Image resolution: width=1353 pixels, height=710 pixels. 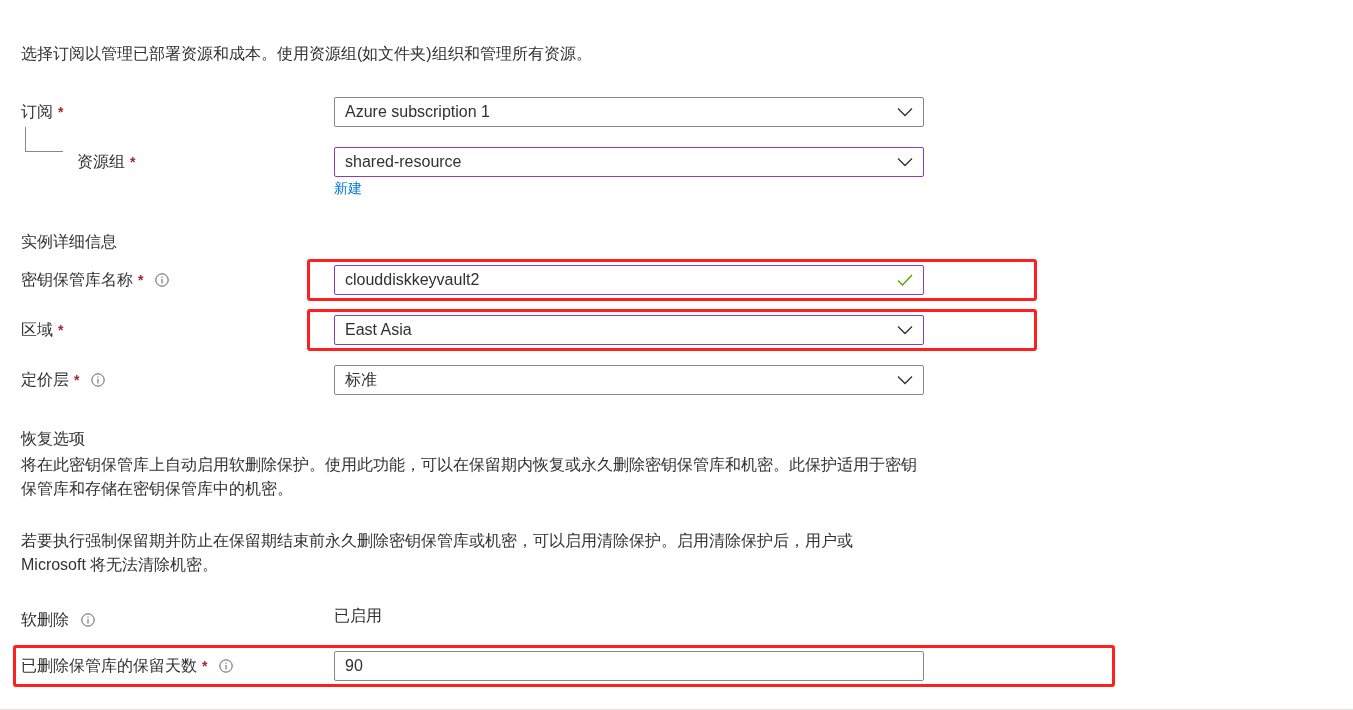 What do you see at coordinates (629, 666) in the screenshot?
I see `input-field: 90` at bounding box center [629, 666].